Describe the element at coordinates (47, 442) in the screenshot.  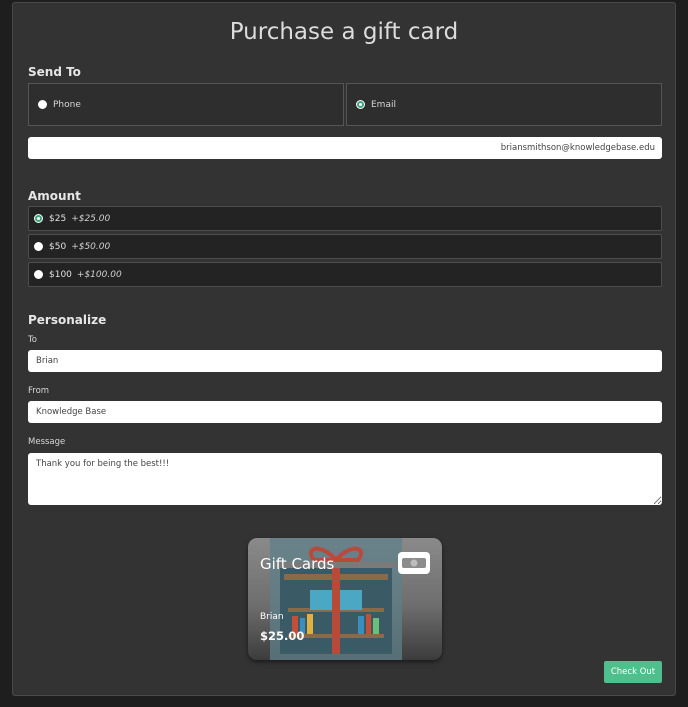
I see `message-label: Message` at that location.